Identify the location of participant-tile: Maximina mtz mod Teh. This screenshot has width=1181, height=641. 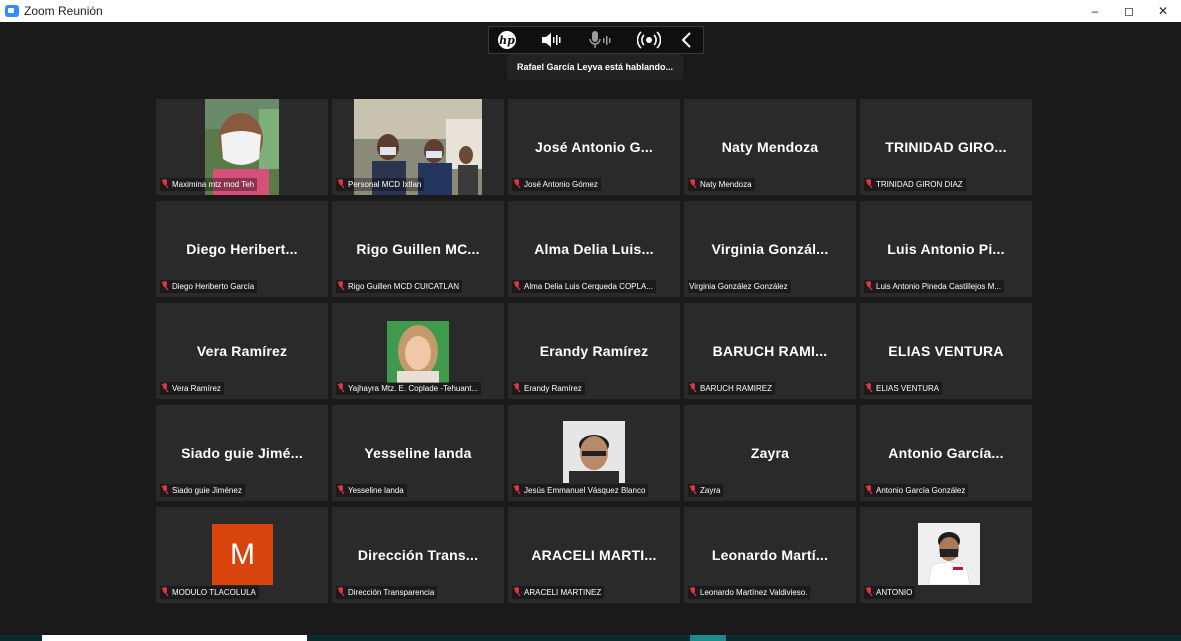
(242, 147).